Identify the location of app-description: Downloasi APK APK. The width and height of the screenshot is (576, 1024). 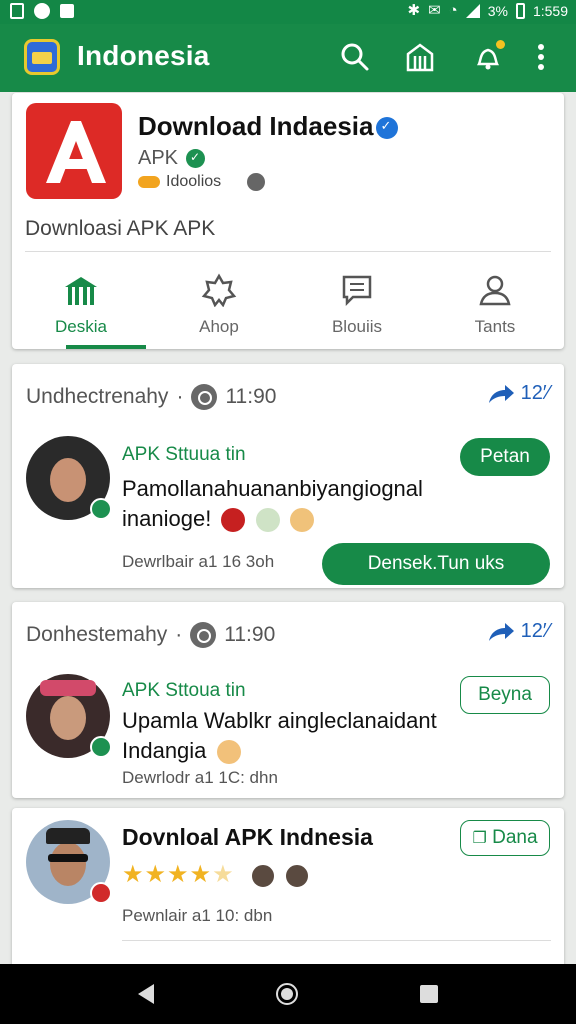
(120, 228).